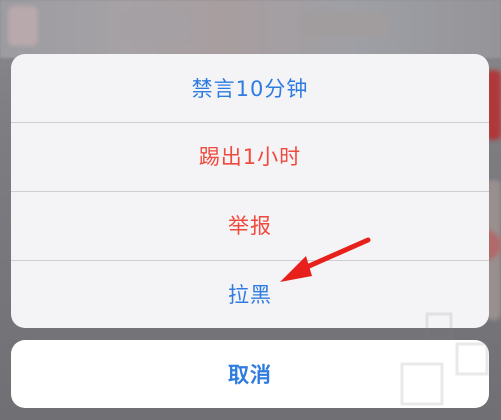  I want to click on mute-10-minutes-label: 禁言10分钟, so click(250, 89).